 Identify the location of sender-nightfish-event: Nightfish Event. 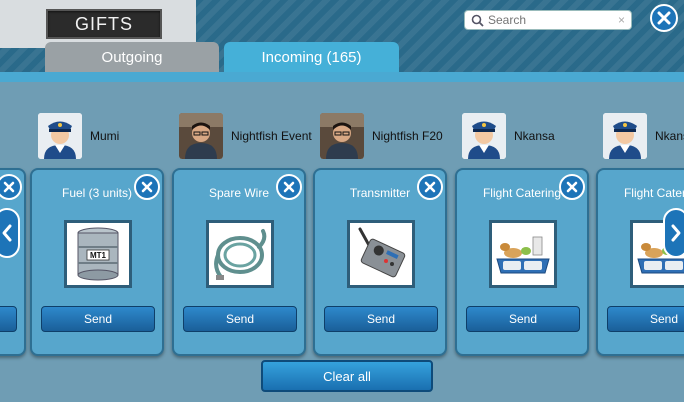
(245, 136).